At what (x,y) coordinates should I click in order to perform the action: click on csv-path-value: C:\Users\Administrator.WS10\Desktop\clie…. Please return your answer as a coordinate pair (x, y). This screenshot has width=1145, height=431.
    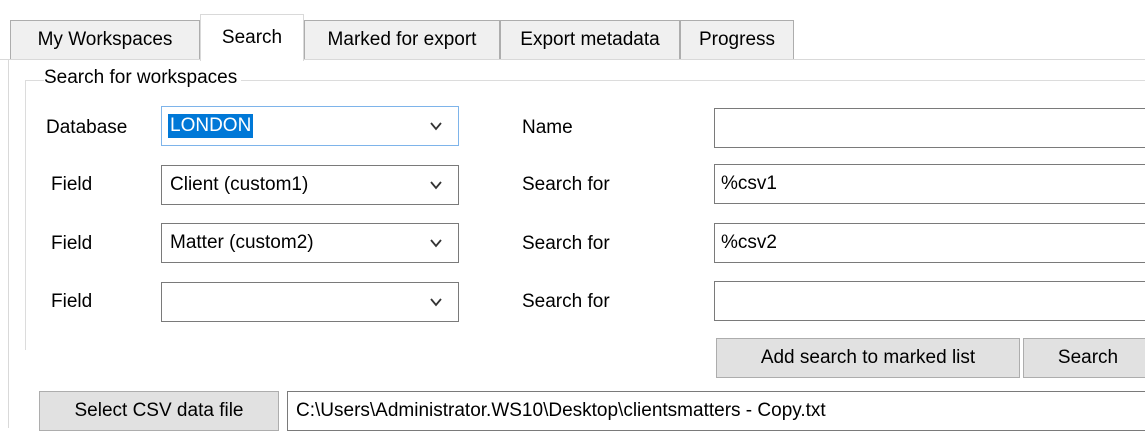
    Looking at the image, I should click on (561, 410).